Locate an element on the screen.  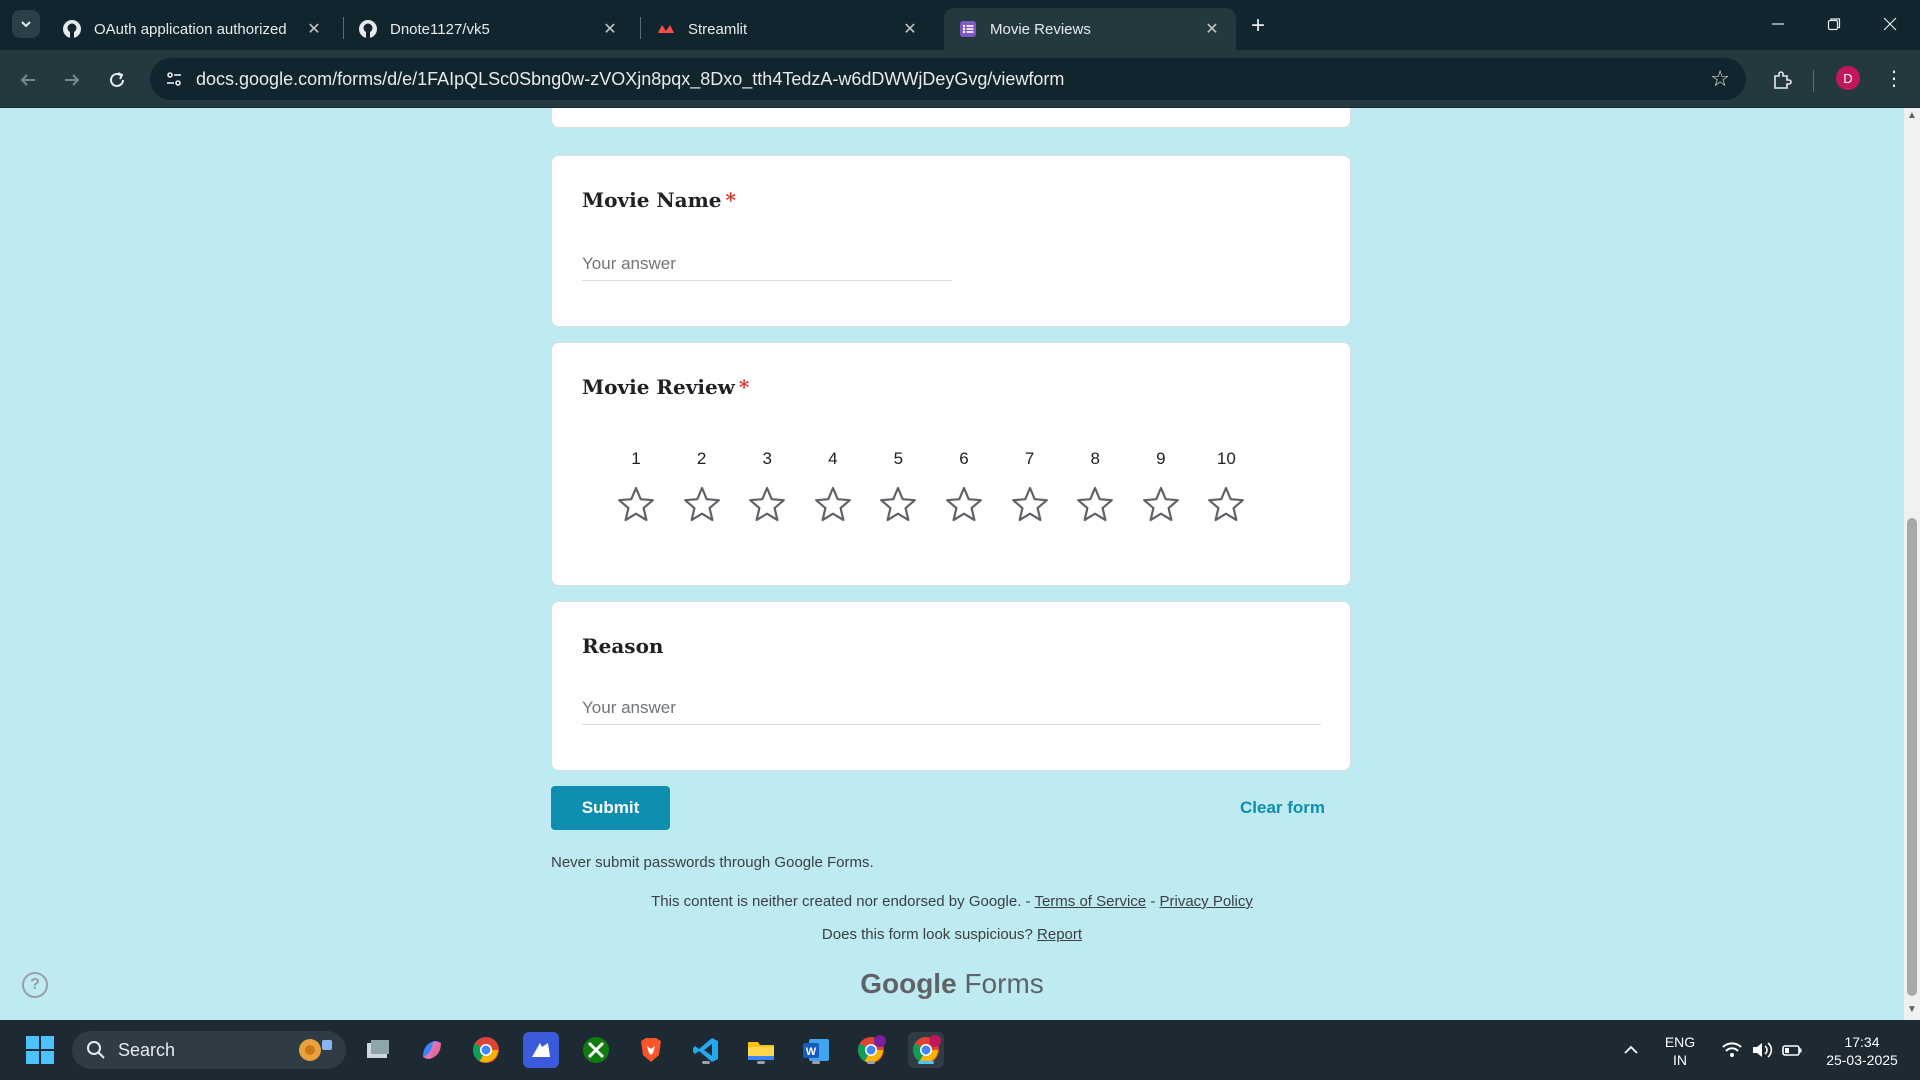
tray-overflow-button is located at coordinates (1631, 1050).